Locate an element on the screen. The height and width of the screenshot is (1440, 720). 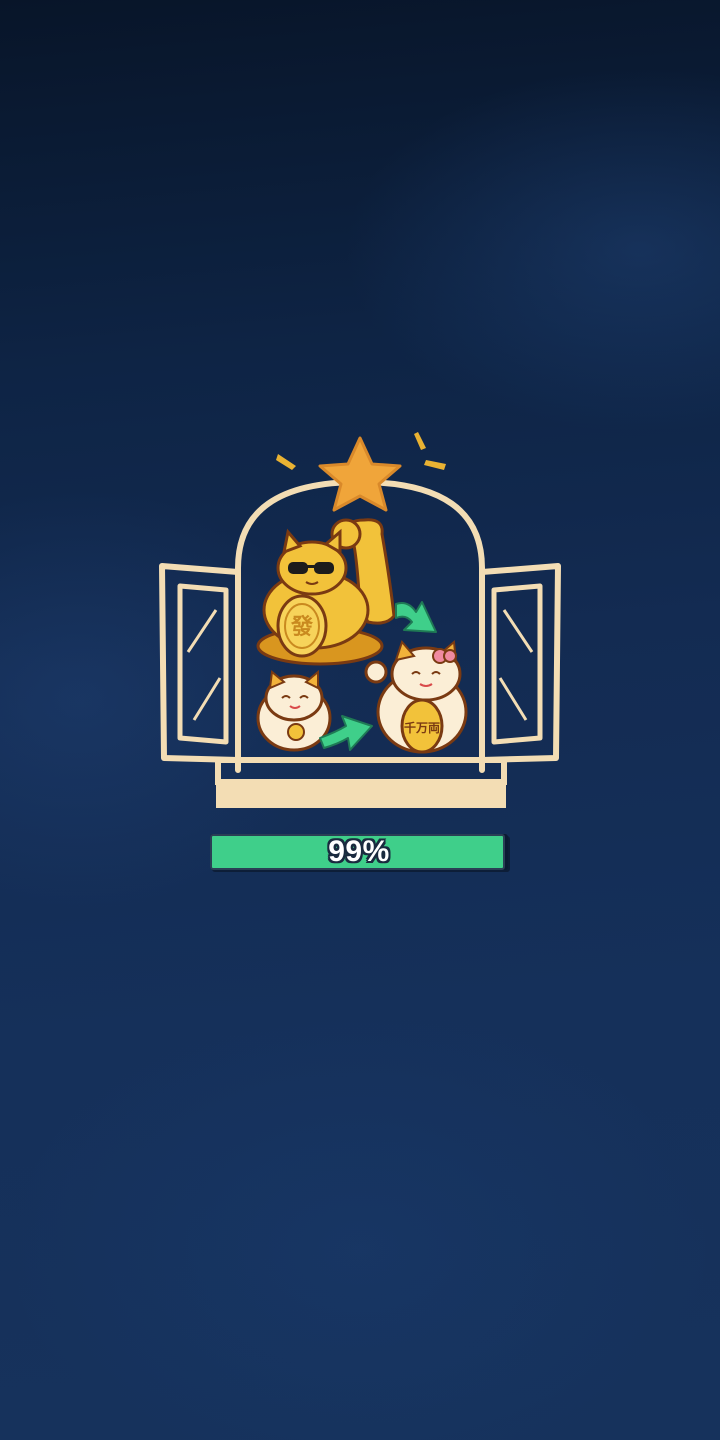
progress-percent-label: 99% is located at coordinates (359, 851).